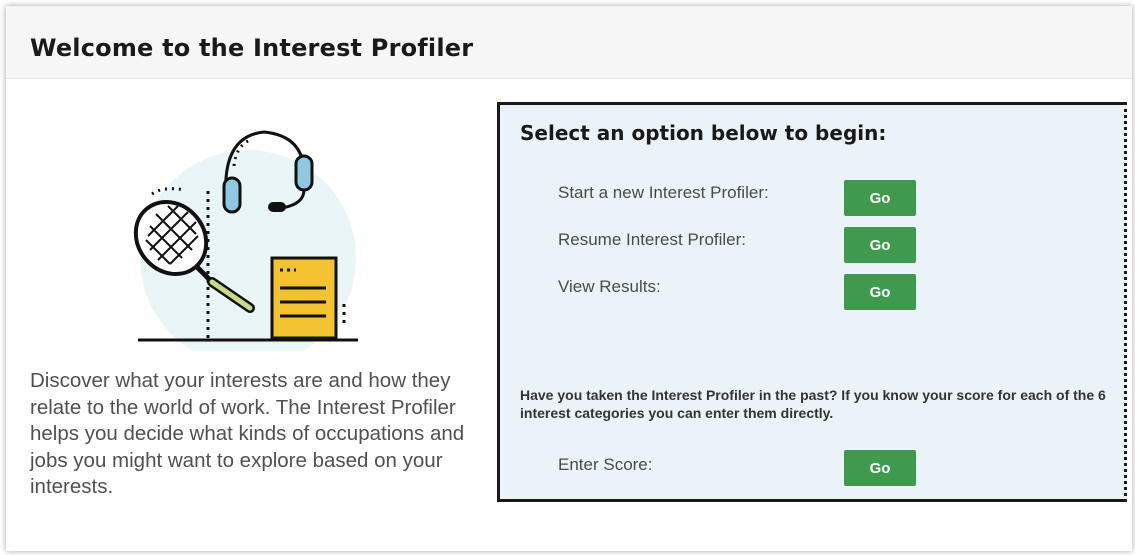 The image size is (1135, 555). I want to click on resume-go-button: Go, so click(880, 245).